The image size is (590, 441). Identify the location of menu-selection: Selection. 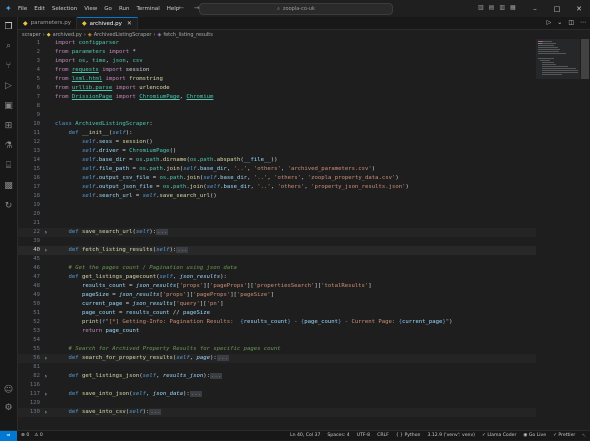
(64, 9).